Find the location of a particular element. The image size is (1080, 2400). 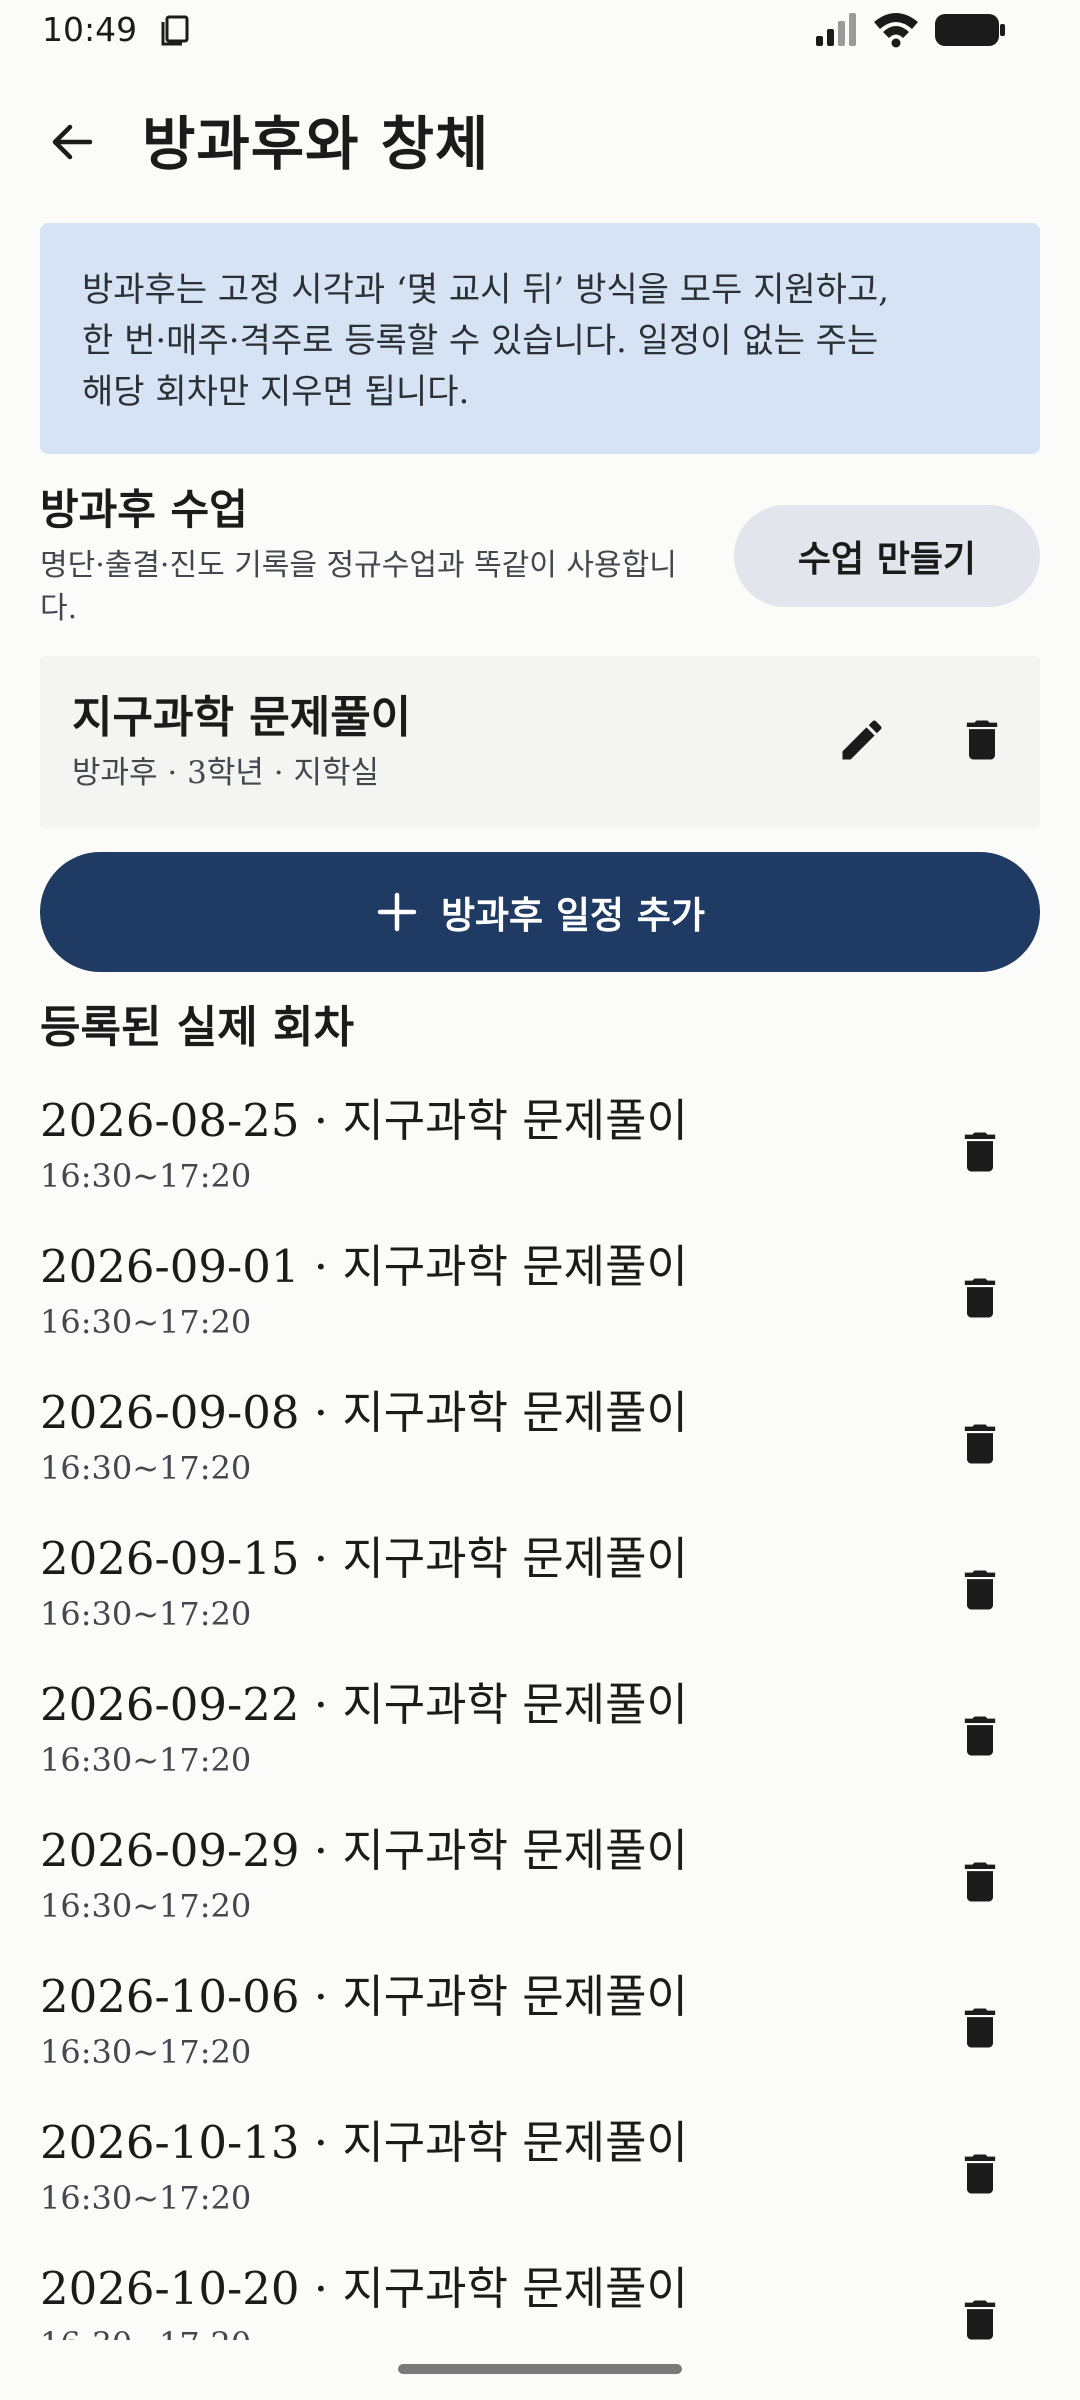

edit-class-button is located at coordinates (862, 742).